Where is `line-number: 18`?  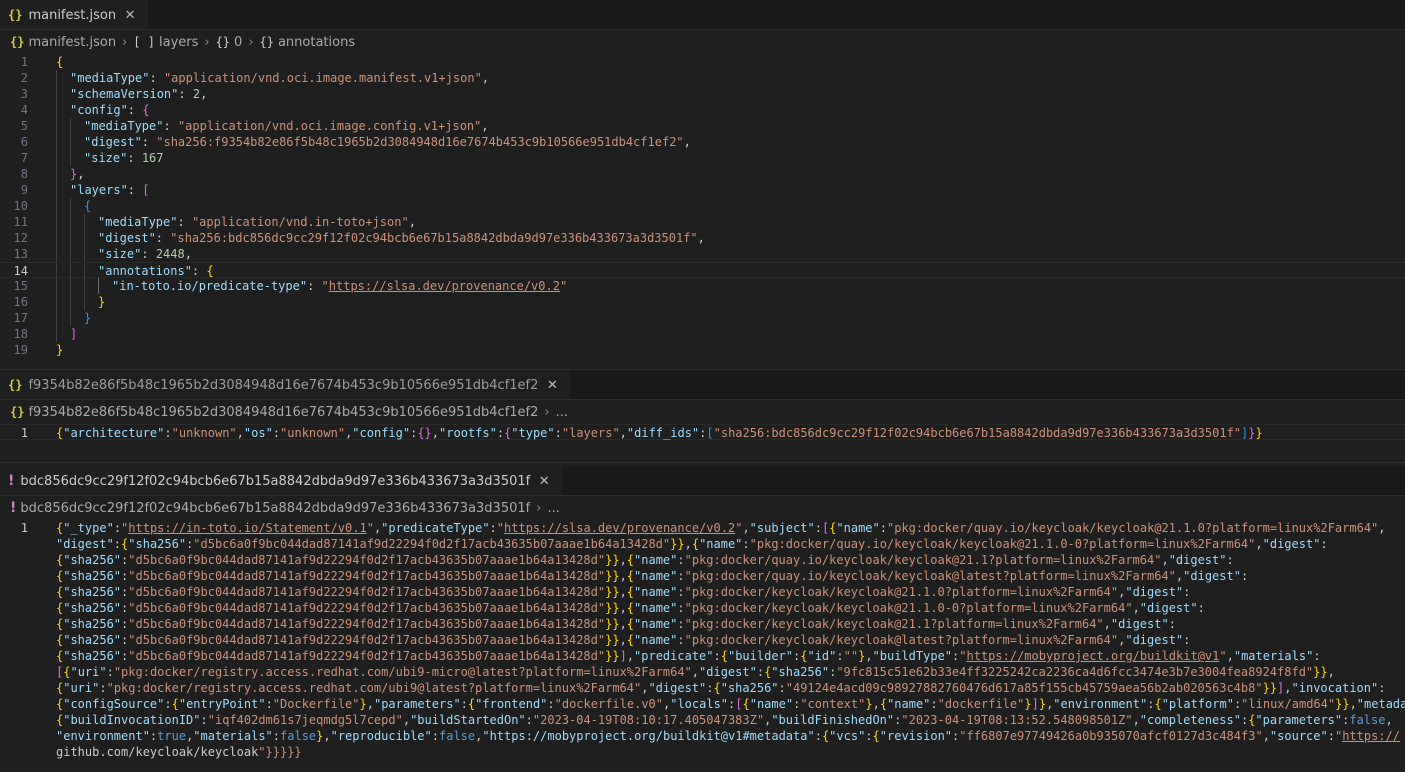 line-number: 18 is located at coordinates (20, 334).